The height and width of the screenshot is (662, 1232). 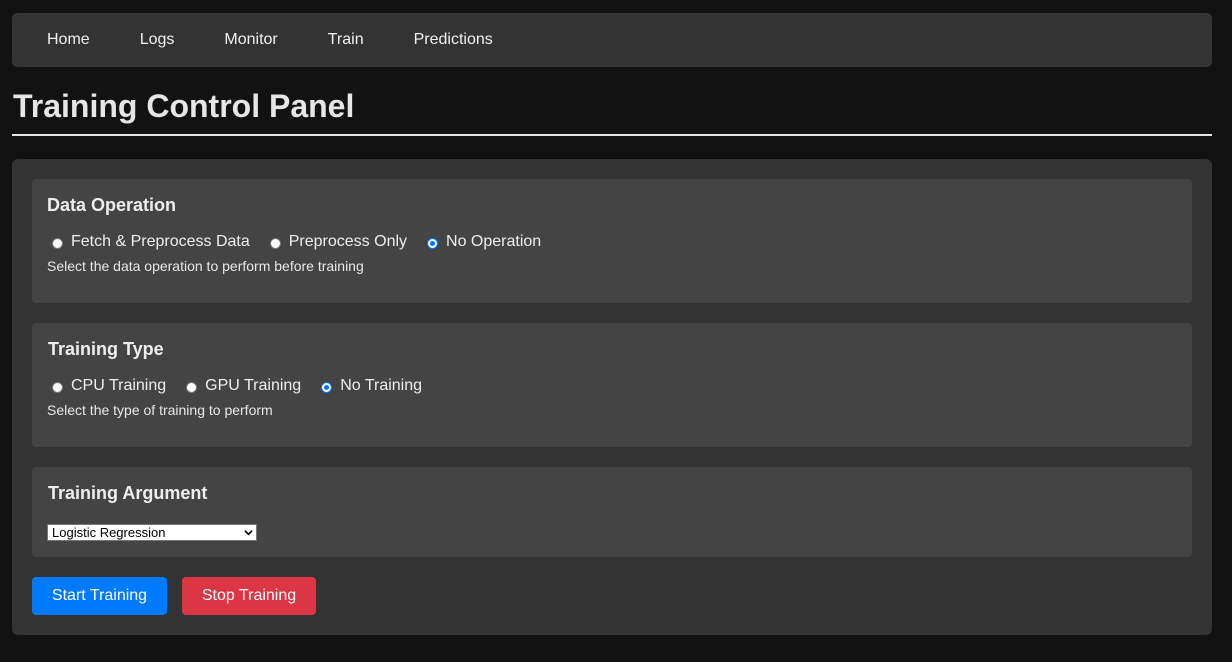 I want to click on training-type-options: CPU Training GPU Training No Training, so click(x=247, y=386).